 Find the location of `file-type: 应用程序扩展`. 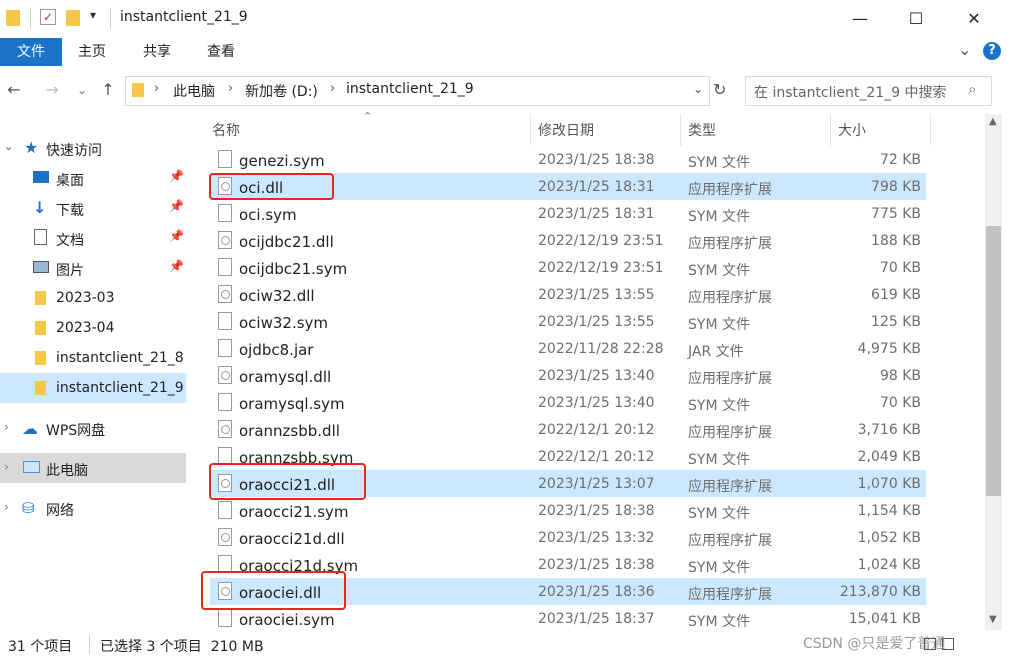

file-type: 应用程序扩展 is located at coordinates (730, 244).